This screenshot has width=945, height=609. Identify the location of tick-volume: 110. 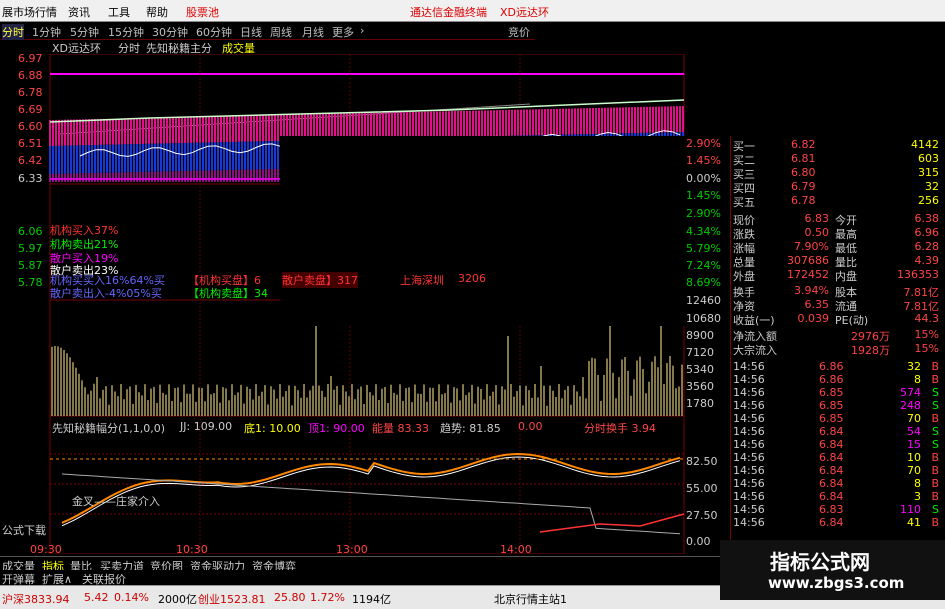
(910, 509).